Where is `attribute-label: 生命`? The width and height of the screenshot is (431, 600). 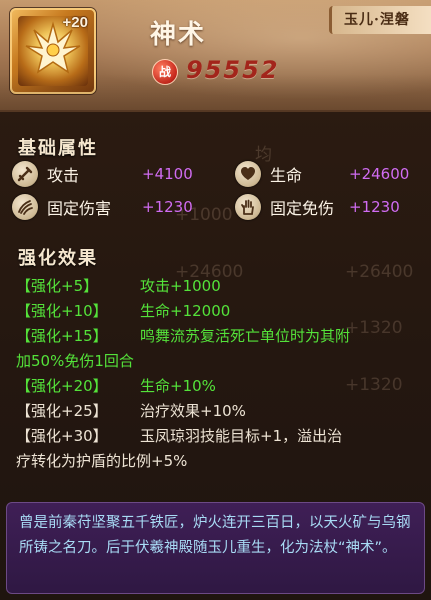
attribute-label: 生命 is located at coordinates (286, 175).